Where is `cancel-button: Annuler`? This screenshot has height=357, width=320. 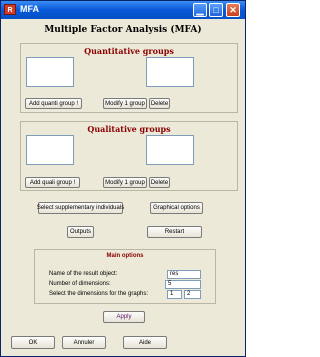 cancel-button: Annuler is located at coordinates (84, 342).